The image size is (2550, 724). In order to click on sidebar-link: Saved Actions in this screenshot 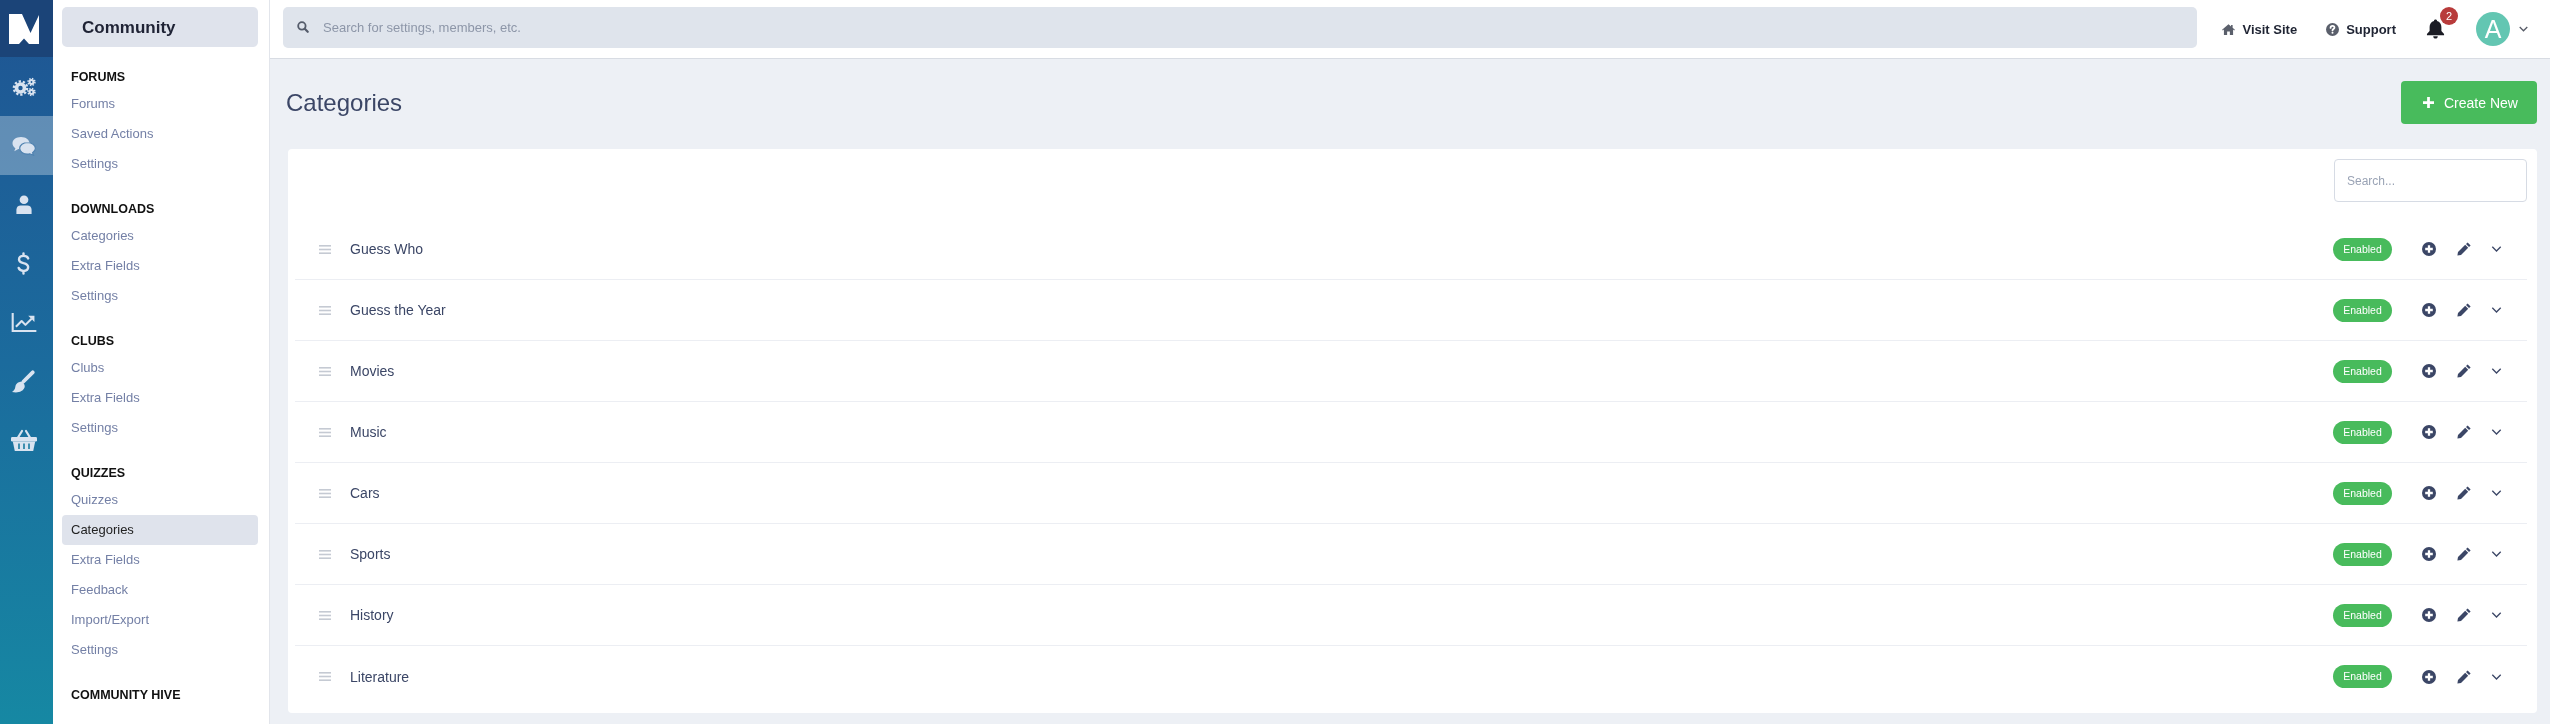, I will do `click(160, 134)`.